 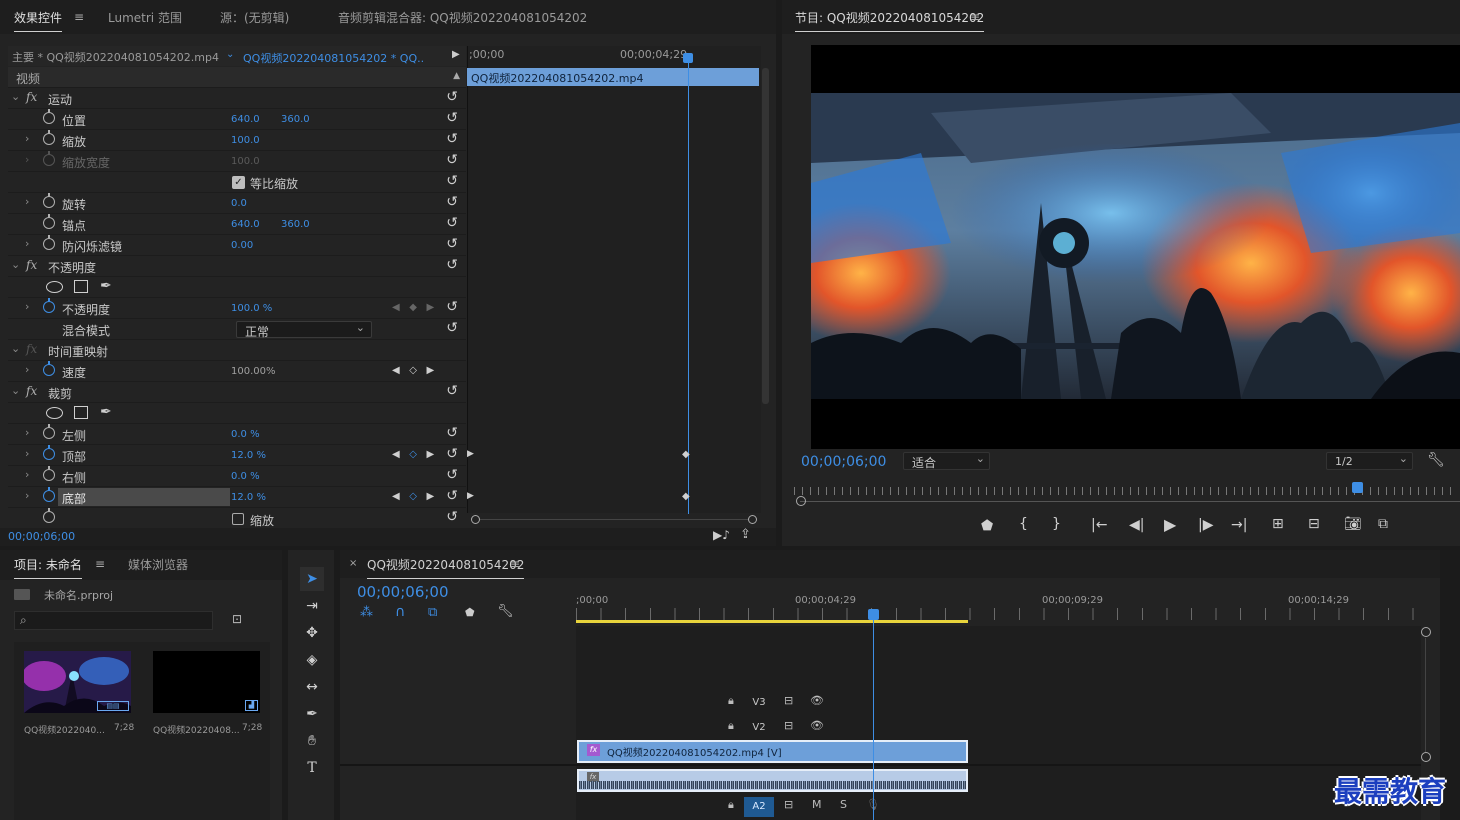 I want to click on wrench-icon: 🔧︎, so click(x=1436, y=460).